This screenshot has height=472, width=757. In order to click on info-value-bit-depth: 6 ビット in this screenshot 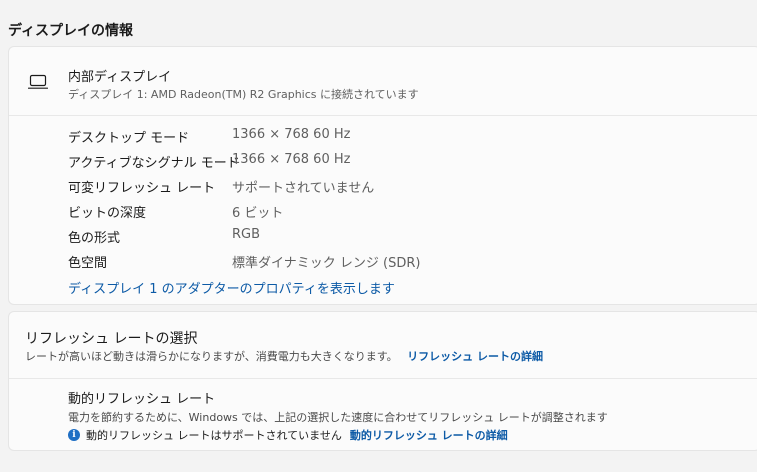, I will do `click(258, 213)`.